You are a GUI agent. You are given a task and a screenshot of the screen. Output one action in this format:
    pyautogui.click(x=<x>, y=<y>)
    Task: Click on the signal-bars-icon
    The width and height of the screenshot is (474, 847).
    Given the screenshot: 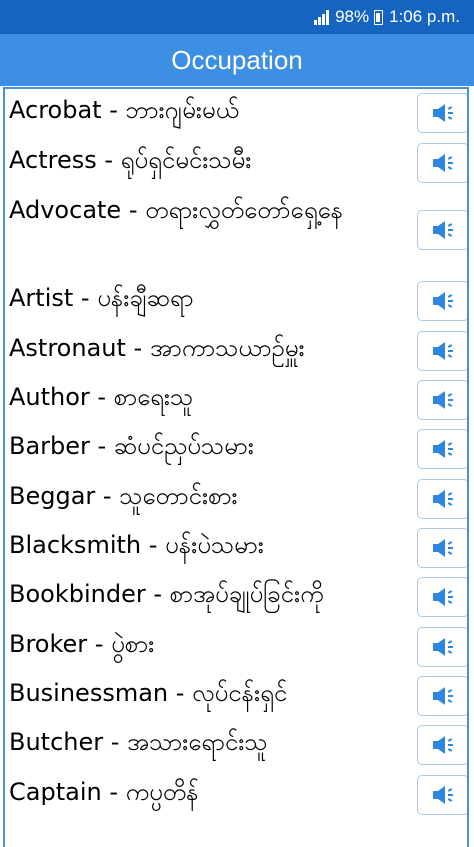 What is the action you would take?
    pyautogui.click(x=322, y=17)
    